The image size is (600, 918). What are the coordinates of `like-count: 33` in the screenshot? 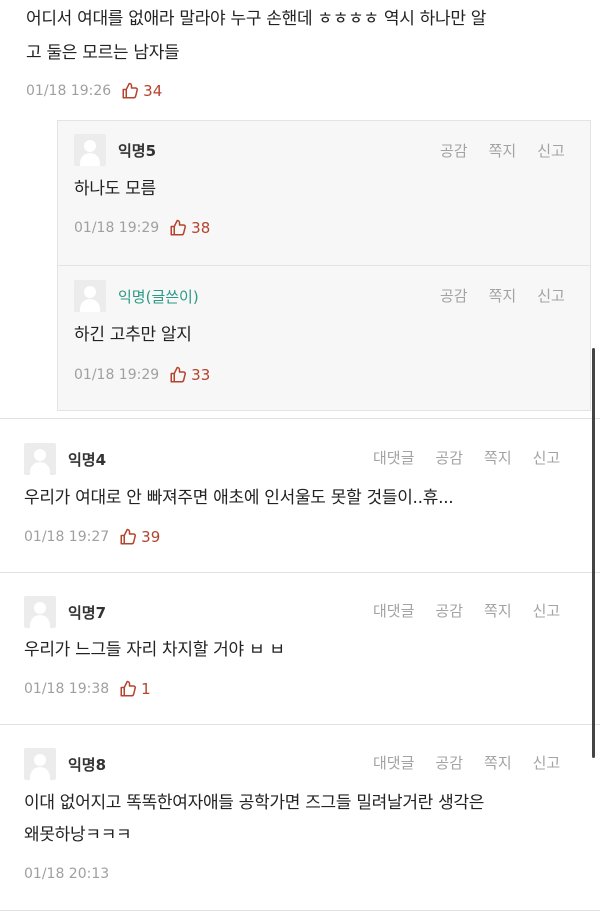 It's located at (201, 375).